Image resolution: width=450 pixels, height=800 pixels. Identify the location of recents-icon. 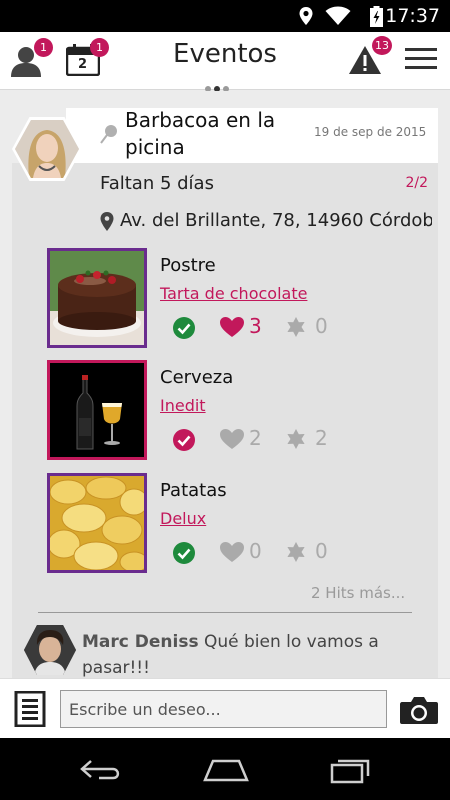
(351, 770).